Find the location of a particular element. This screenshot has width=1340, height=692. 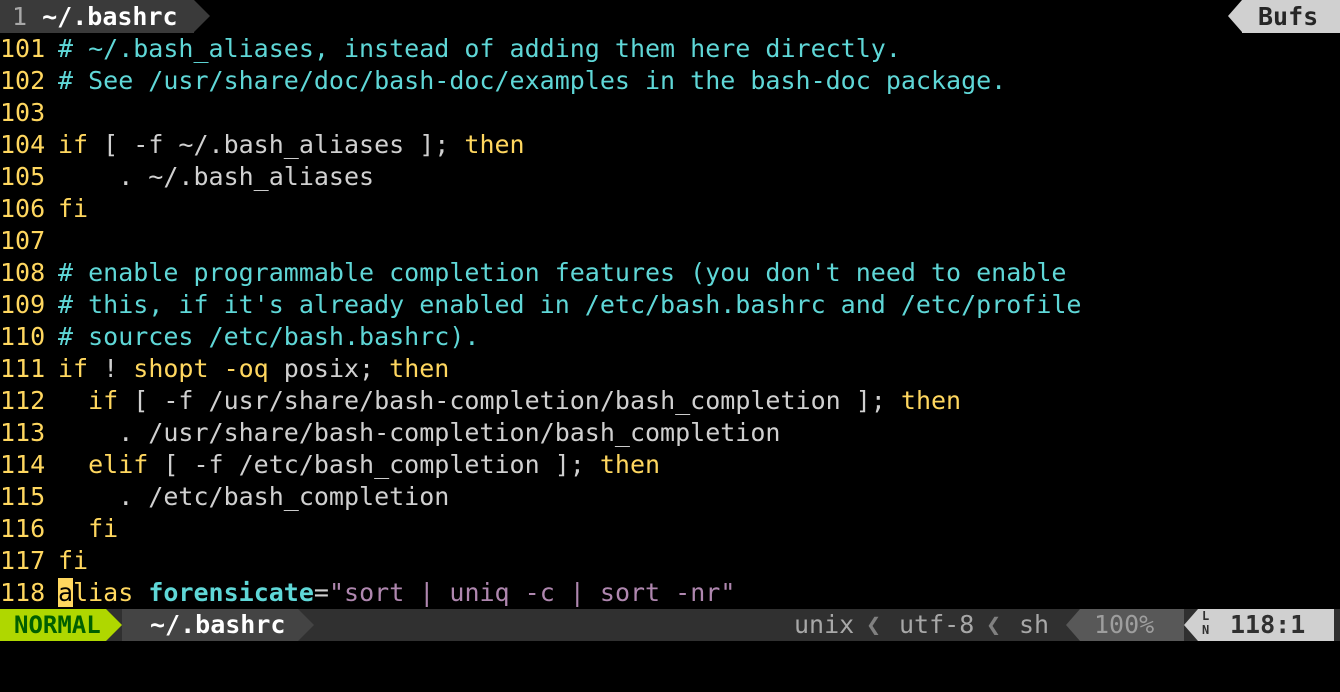

code-token: lias is located at coordinates (103, 592).